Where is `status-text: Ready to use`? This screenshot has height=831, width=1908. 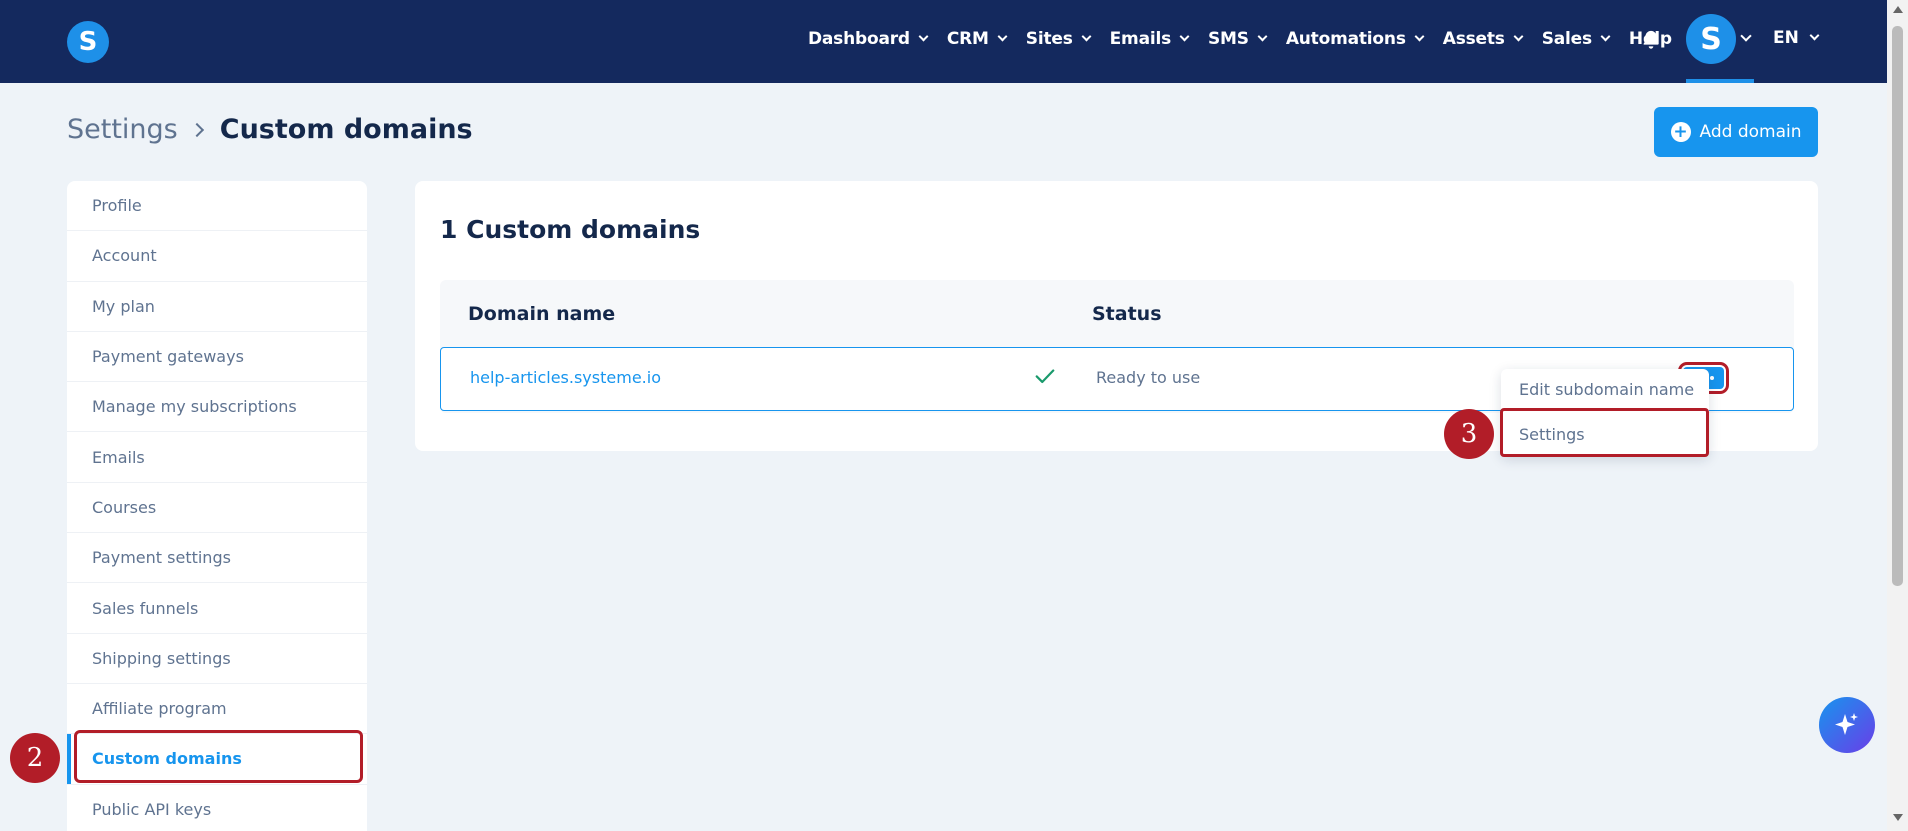 status-text: Ready to use is located at coordinates (1148, 377).